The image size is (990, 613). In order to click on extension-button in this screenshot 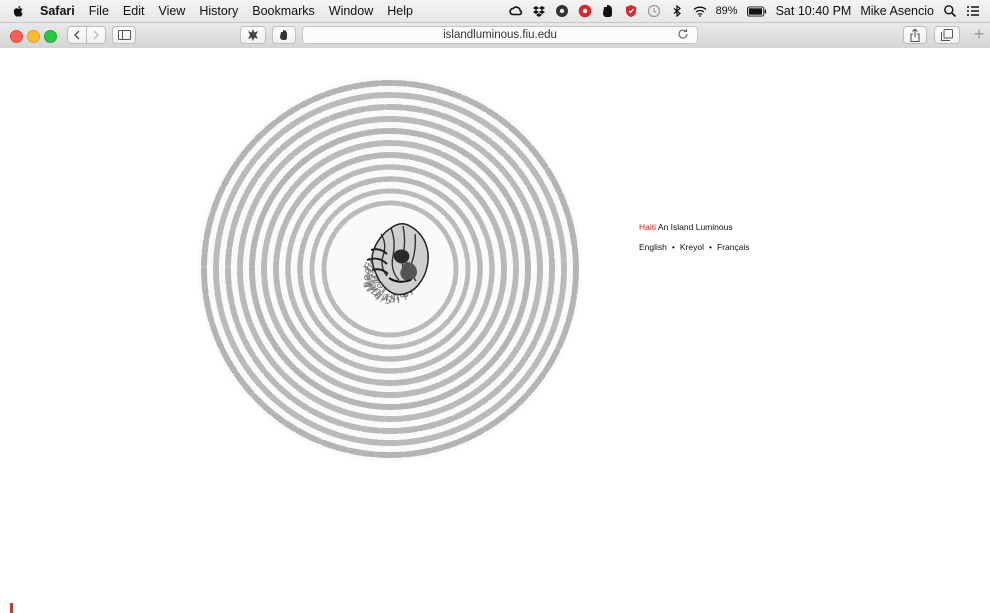, I will do `click(253, 35)`.